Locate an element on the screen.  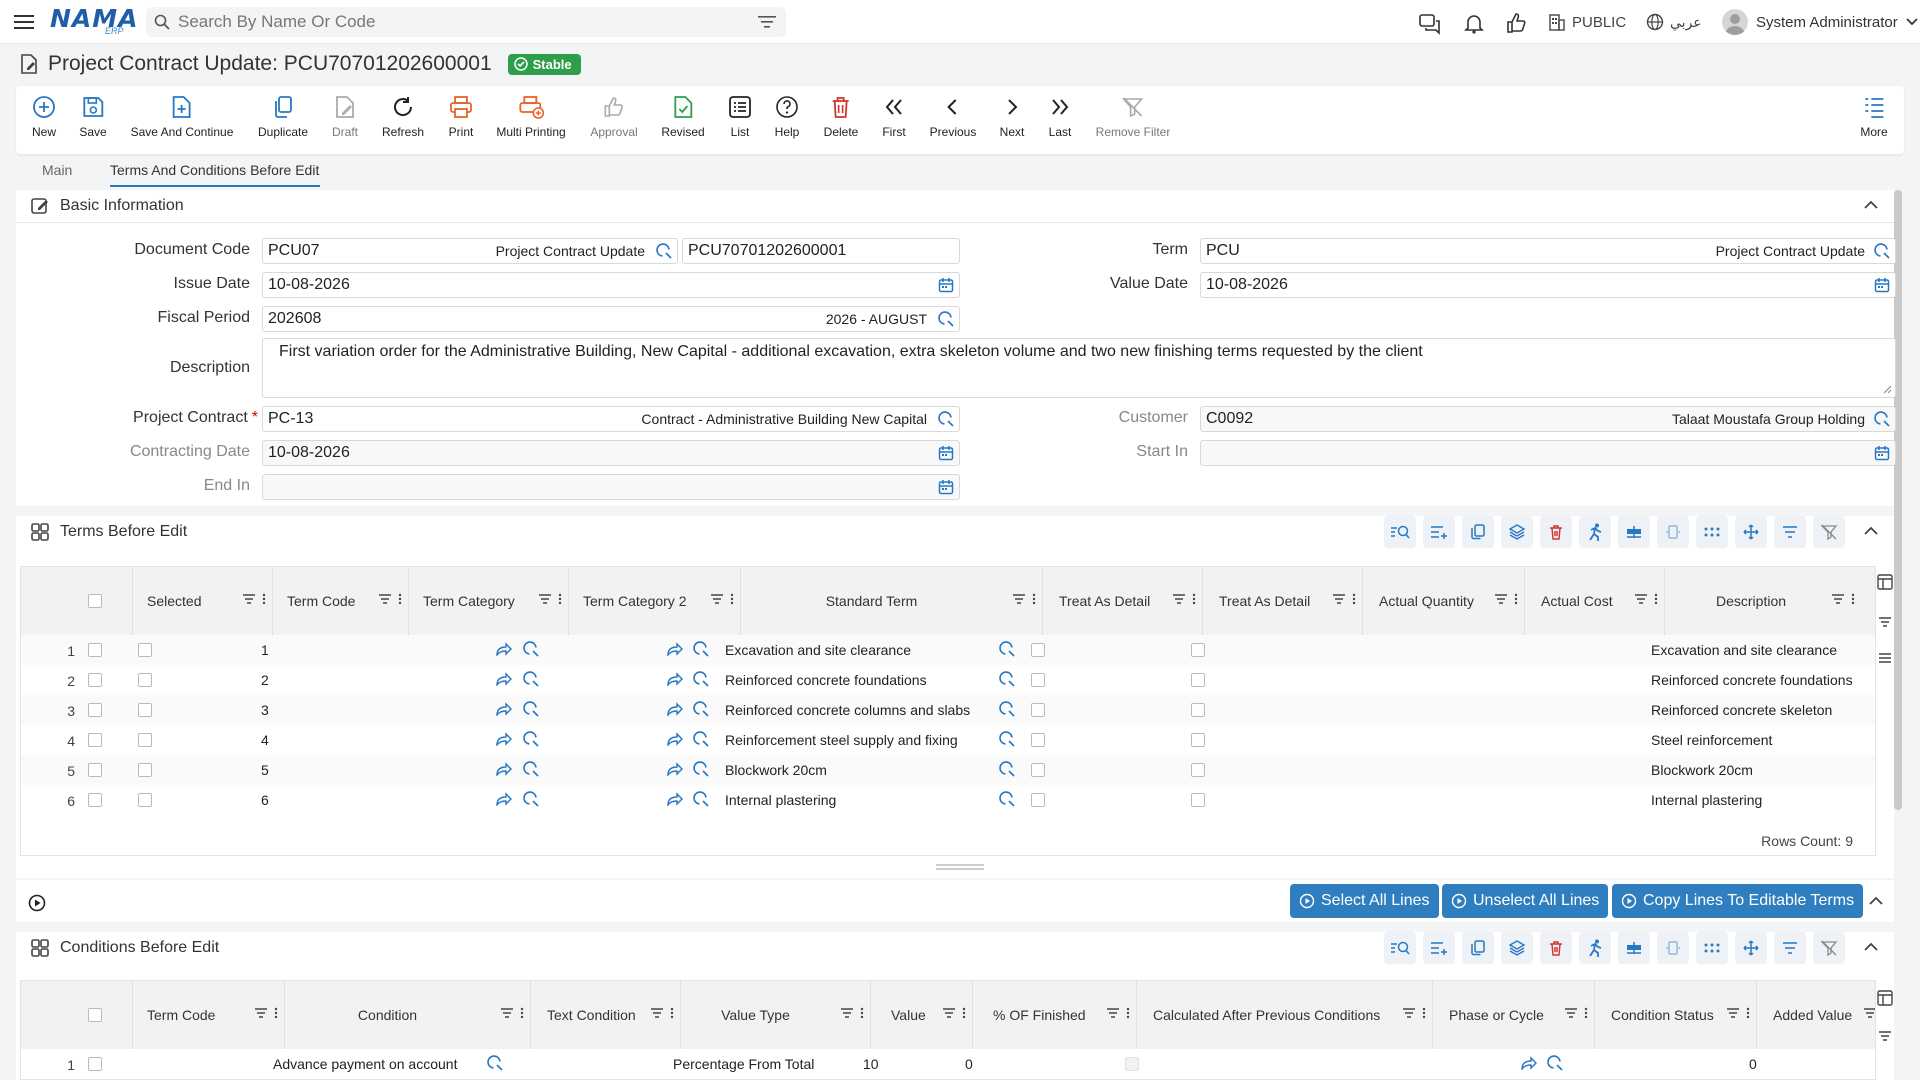
select-all-checkbox is located at coordinates (95, 601).